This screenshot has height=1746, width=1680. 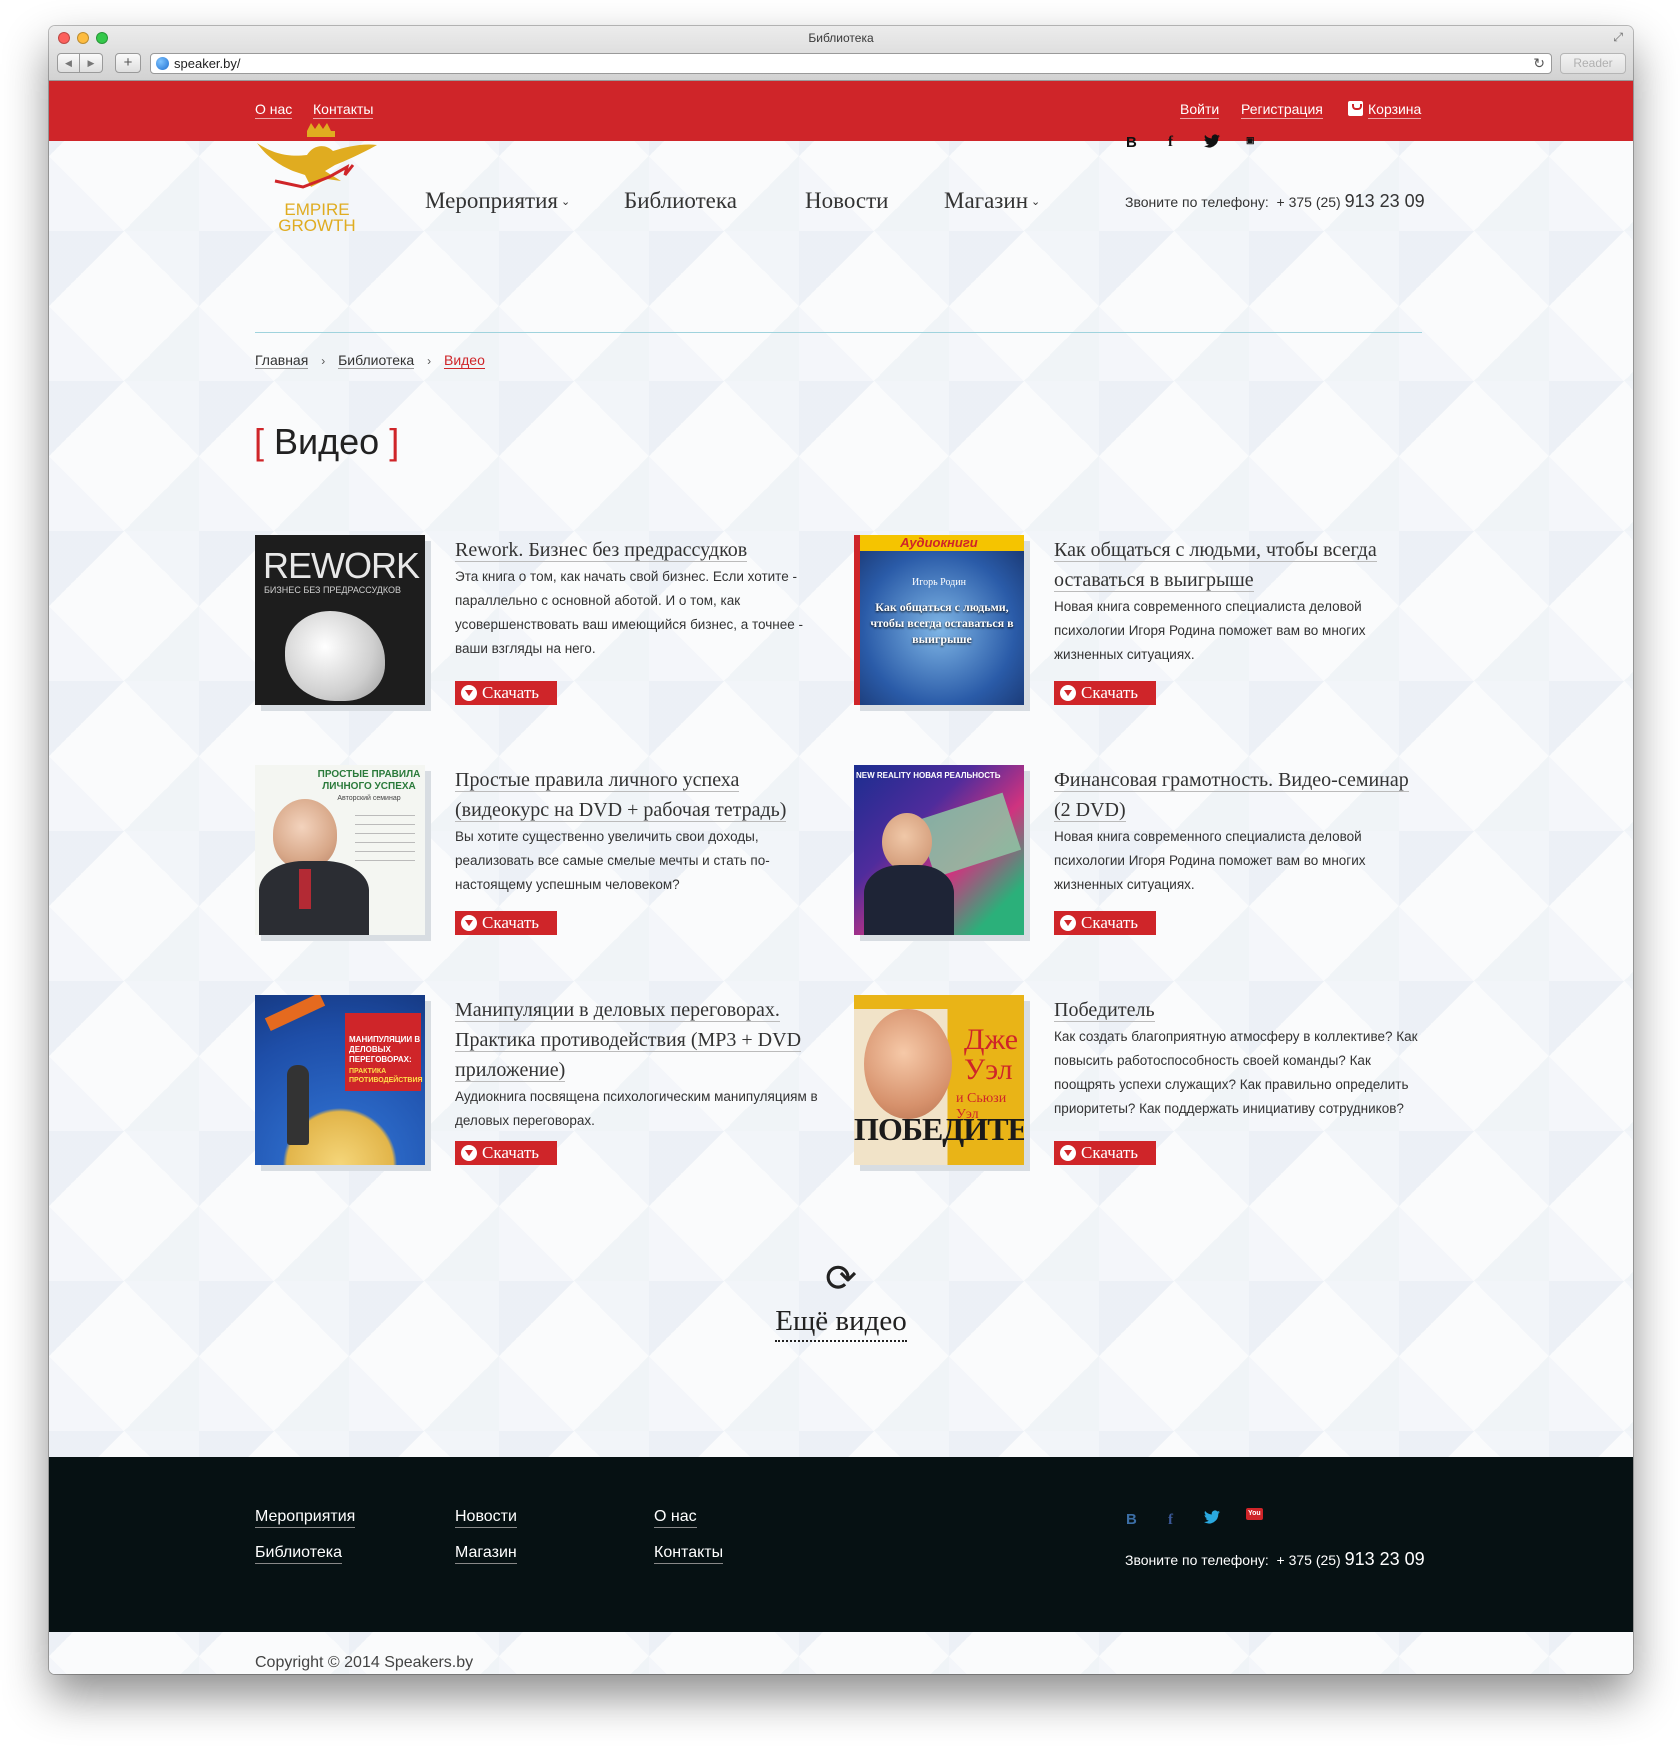 I want to click on breadcrumb: Главная › Библиотека › Видео, so click(x=370, y=360).